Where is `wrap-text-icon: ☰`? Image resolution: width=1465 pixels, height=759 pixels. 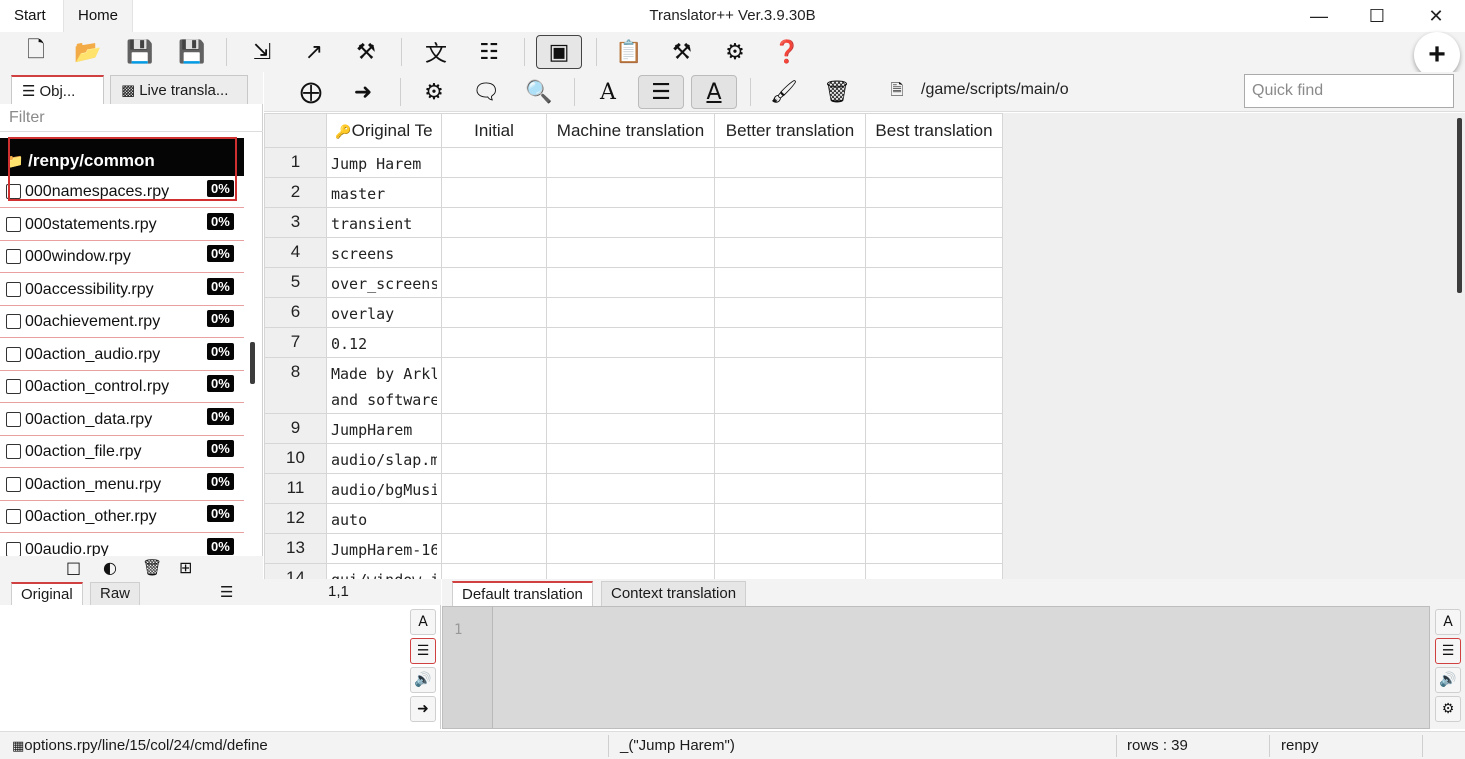 wrap-text-icon: ☰ is located at coordinates (661, 92).